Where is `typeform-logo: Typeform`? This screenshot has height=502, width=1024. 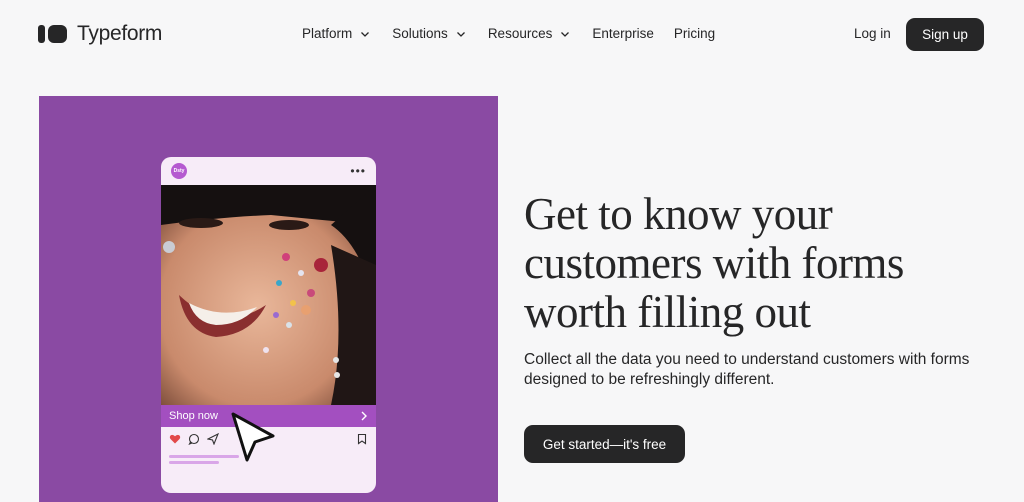 typeform-logo: Typeform is located at coordinates (100, 34).